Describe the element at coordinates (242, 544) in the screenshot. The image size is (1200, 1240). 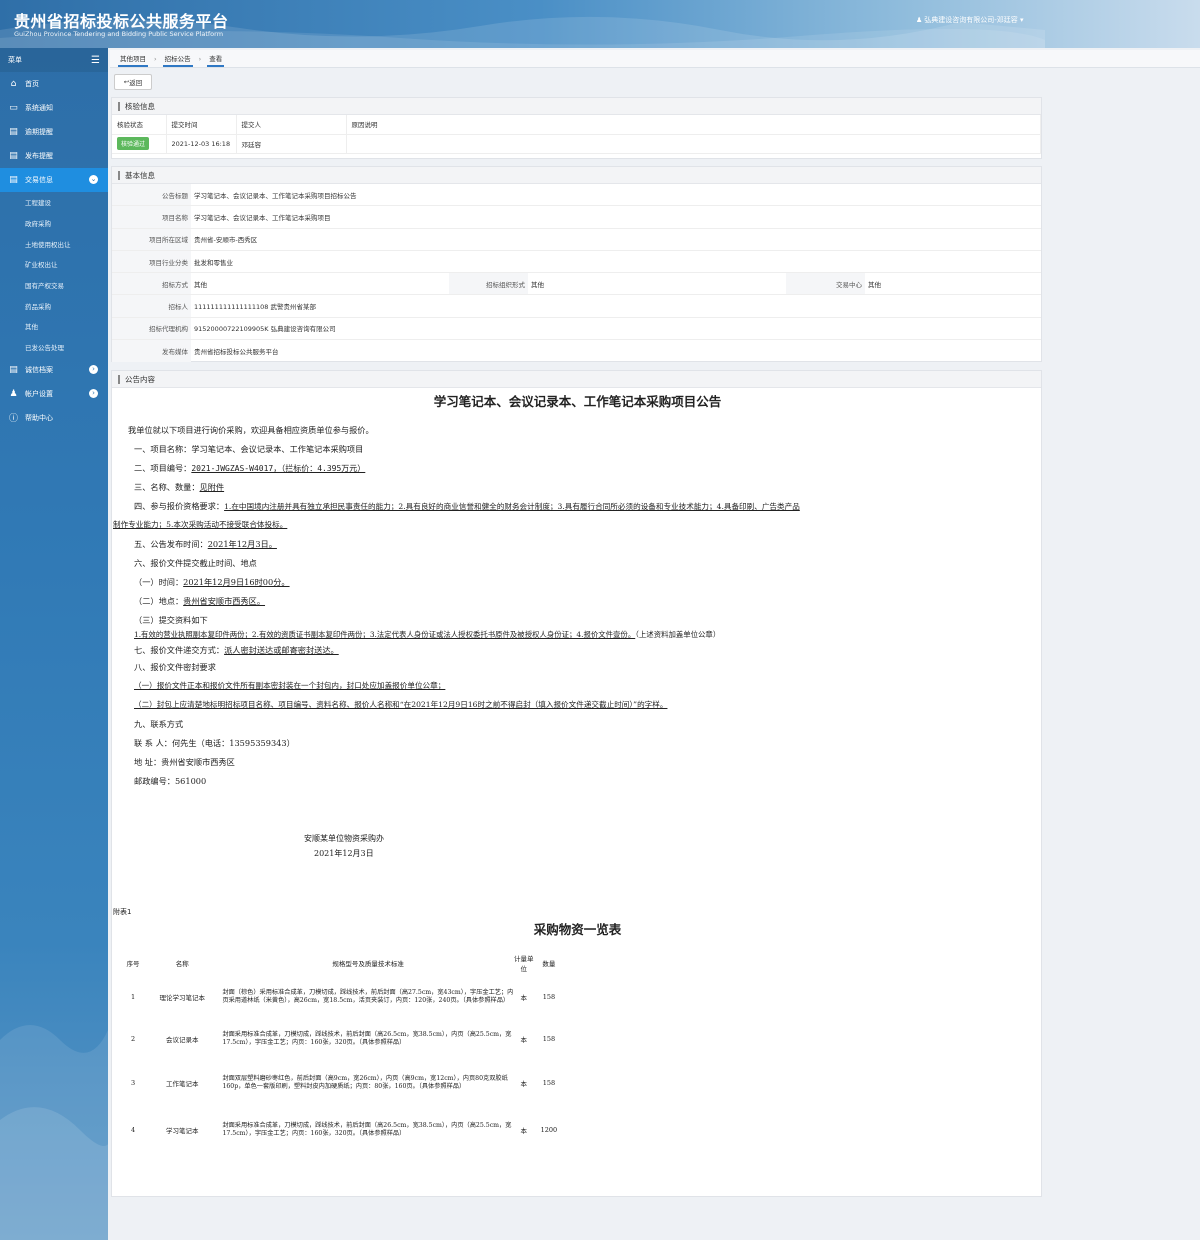
I see `doc-text: 2021年12月3日。` at that location.